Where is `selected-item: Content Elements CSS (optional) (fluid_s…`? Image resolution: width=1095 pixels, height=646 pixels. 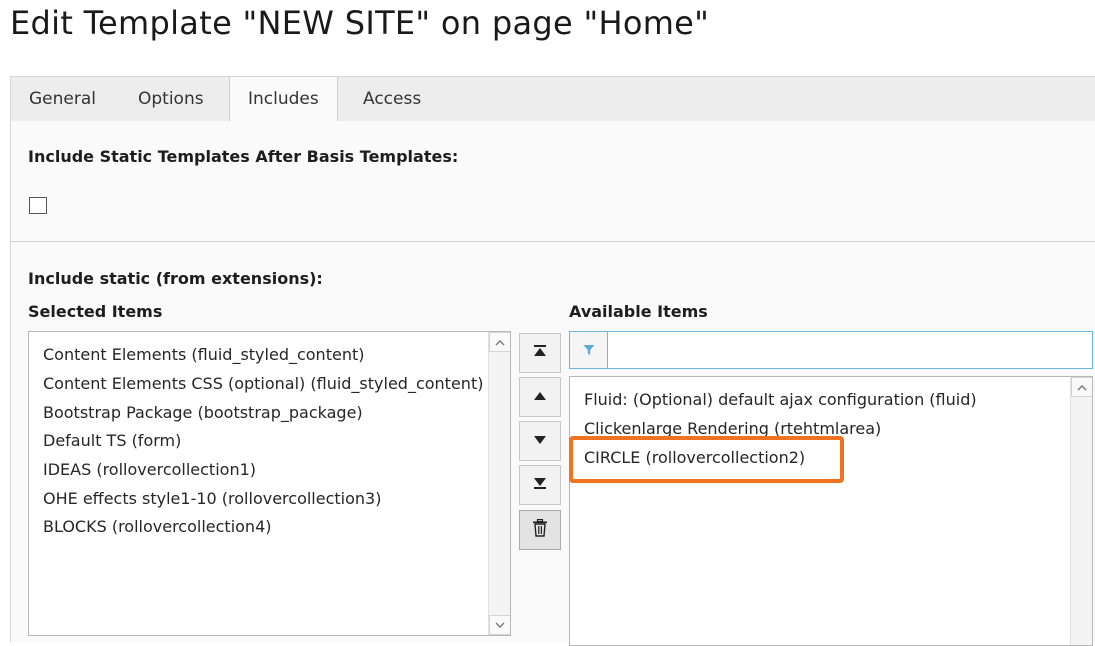
selected-item: Content Elements CSS (optional) (fluid_s… is located at coordinates (263, 383).